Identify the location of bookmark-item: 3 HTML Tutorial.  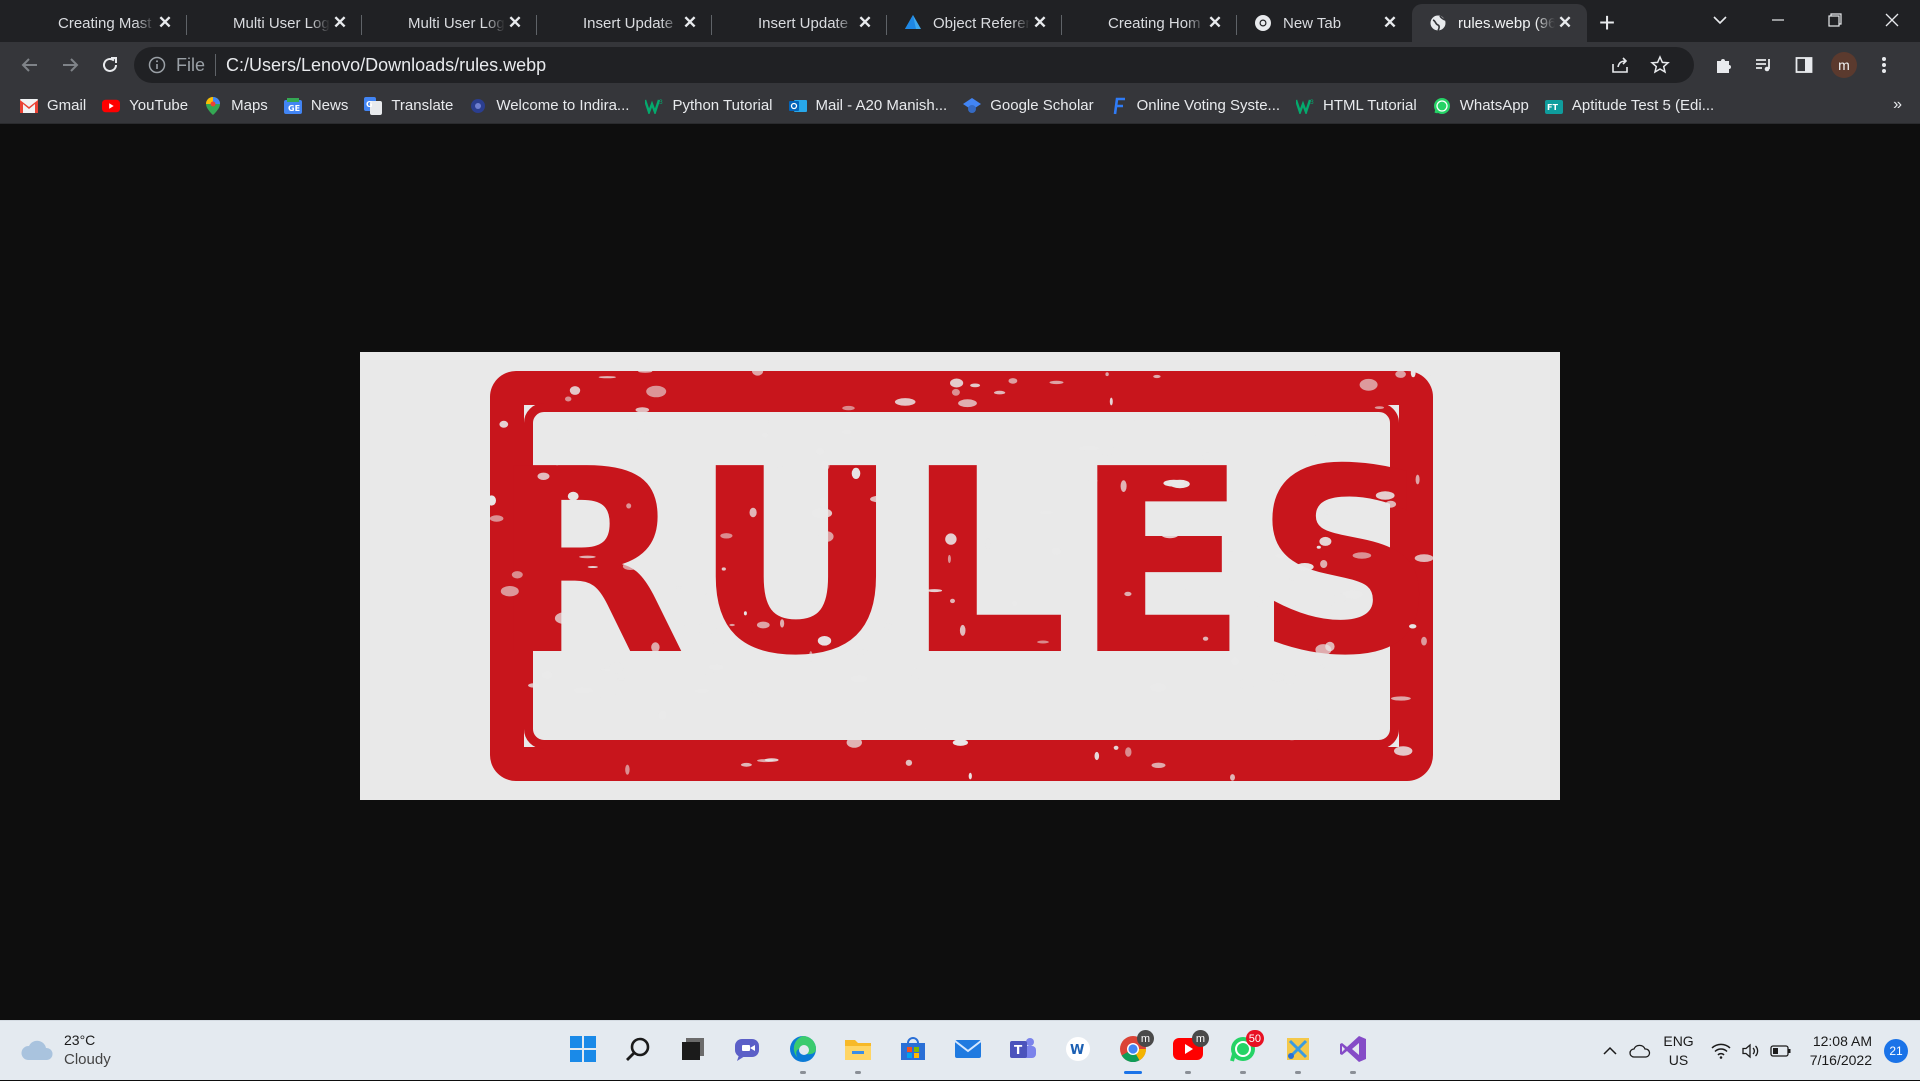
(1356, 106).